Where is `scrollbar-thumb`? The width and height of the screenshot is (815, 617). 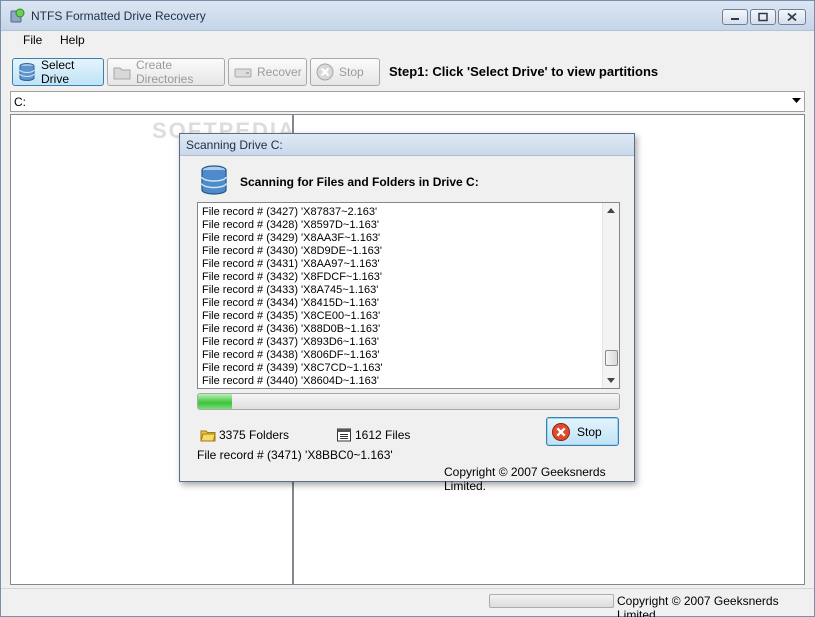 scrollbar-thumb is located at coordinates (611, 358).